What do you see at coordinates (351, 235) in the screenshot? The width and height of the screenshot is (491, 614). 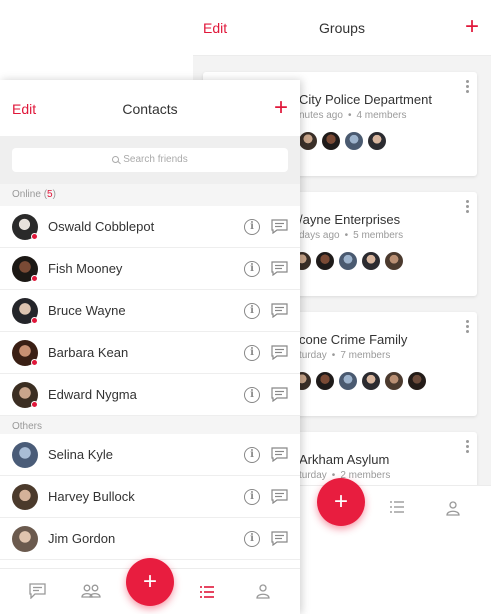 I see `group-meta: days ago • 5 members` at bounding box center [351, 235].